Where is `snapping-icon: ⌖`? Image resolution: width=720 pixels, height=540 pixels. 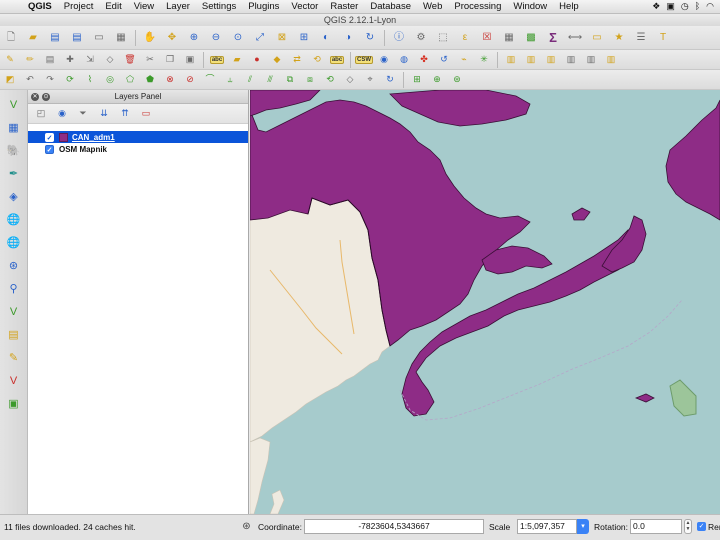
snapping-icon: ⌖ is located at coordinates (370, 80).